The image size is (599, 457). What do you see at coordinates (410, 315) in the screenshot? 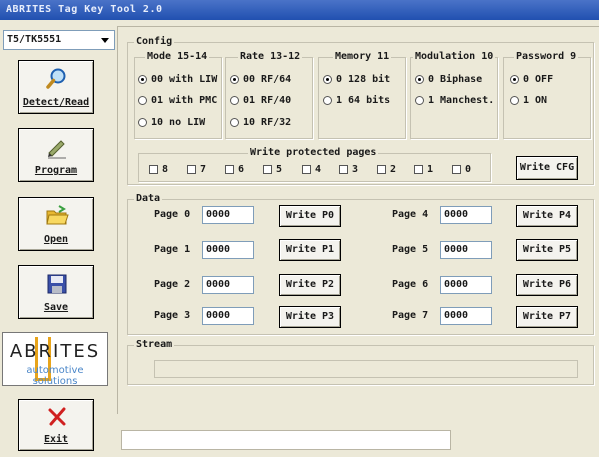
I see `page-7-label: Page 7` at bounding box center [410, 315].